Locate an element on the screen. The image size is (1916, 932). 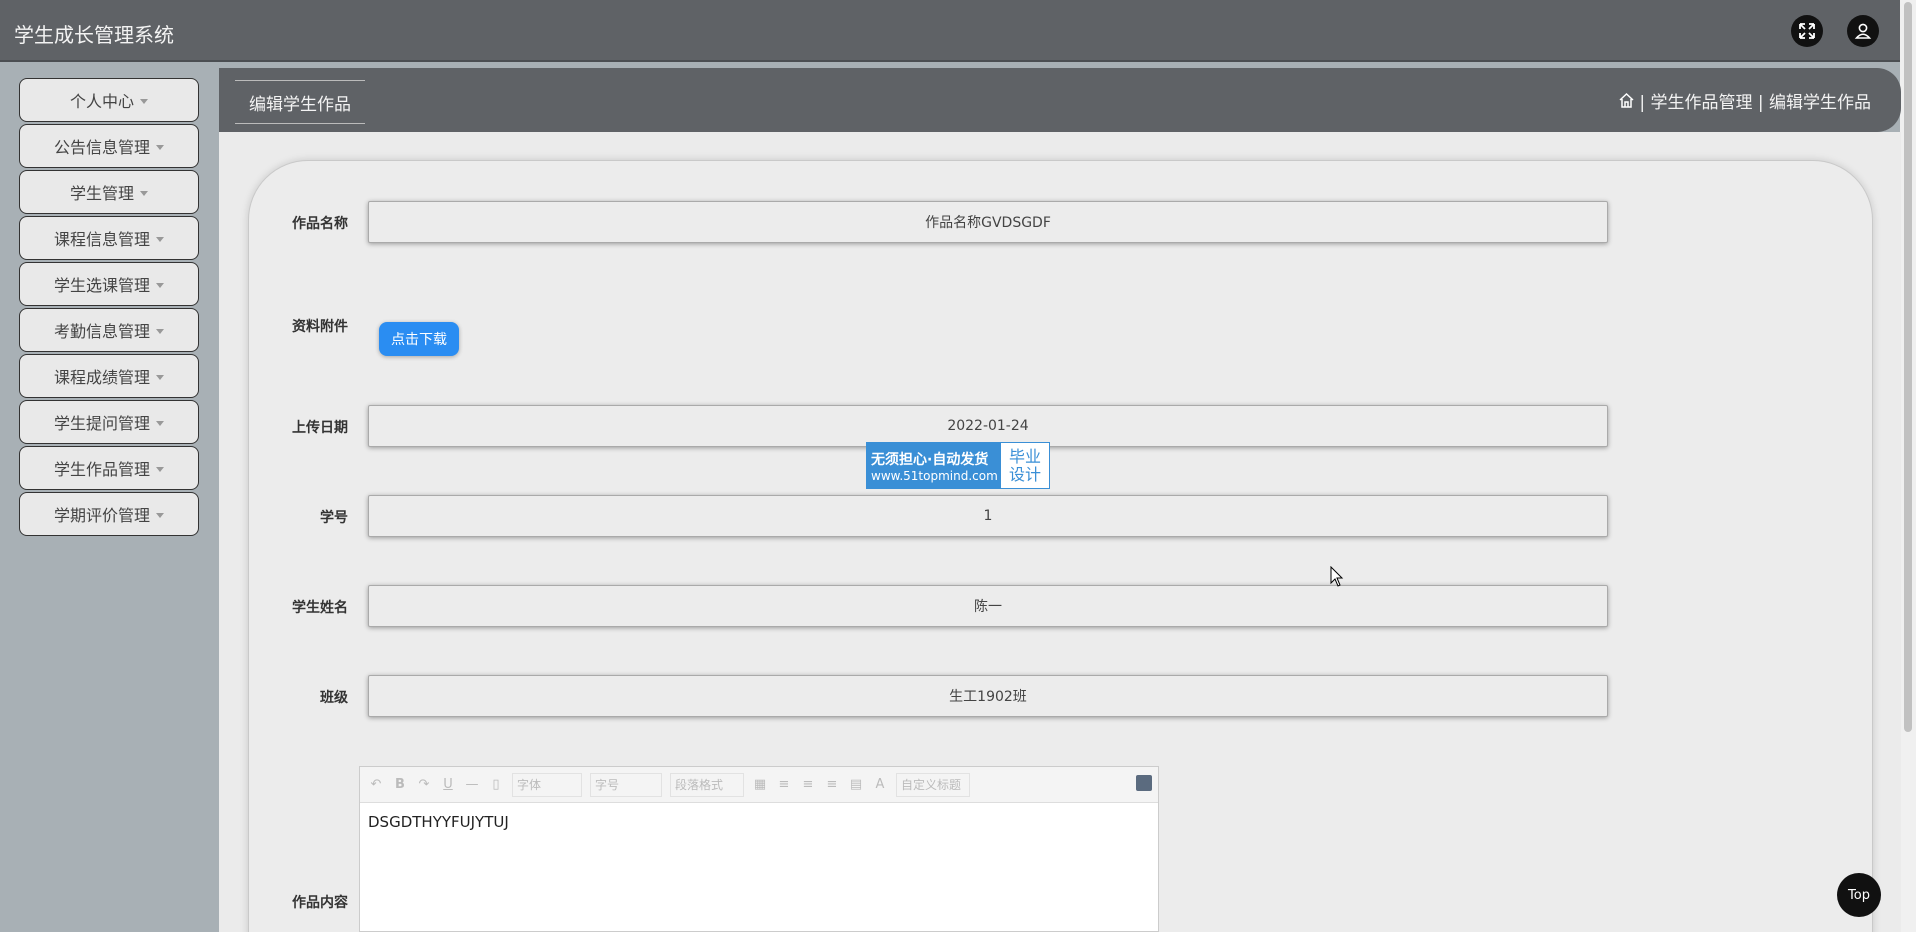
sidebar-item-label: 课程信息管理 is located at coordinates (101, 239).